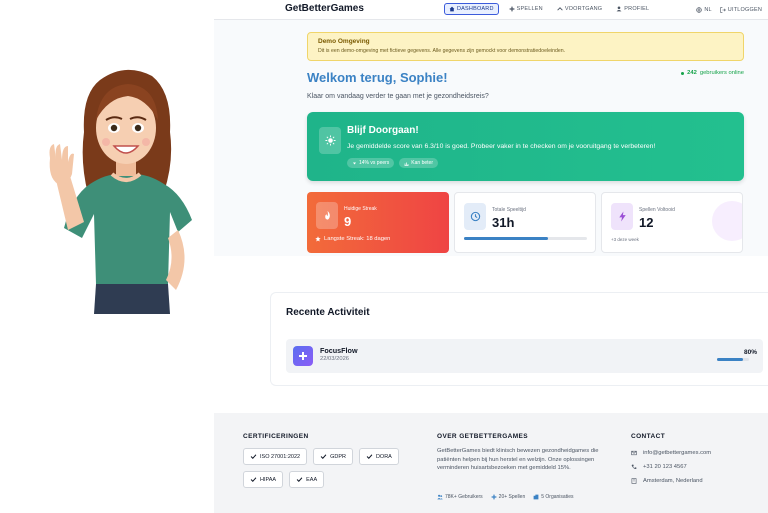 The height and width of the screenshot is (513, 768). I want to click on longest-streak-text: Langste Streak: 18 dagen, so click(357, 239).